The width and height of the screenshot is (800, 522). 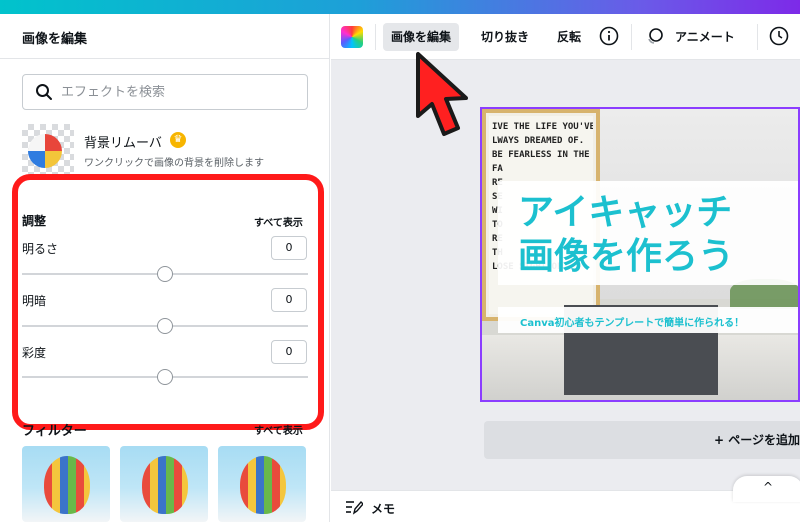 What do you see at coordinates (354, 507) in the screenshot?
I see `memo-icon` at bounding box center [354, 507].